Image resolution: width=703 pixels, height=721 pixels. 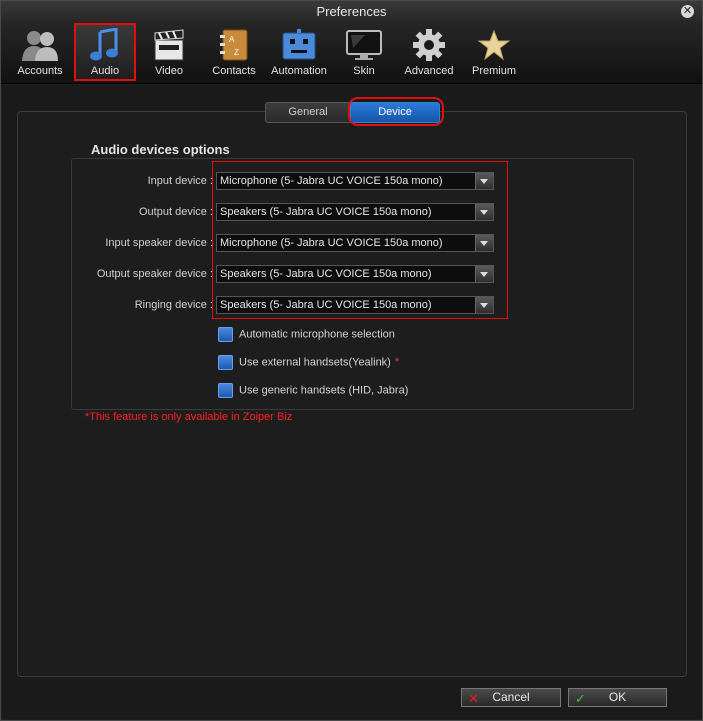 I want to click on input-speaker-device-select: Microphone (5- Jabra UC VOICE 150a mono), so click(x=355, y=243).